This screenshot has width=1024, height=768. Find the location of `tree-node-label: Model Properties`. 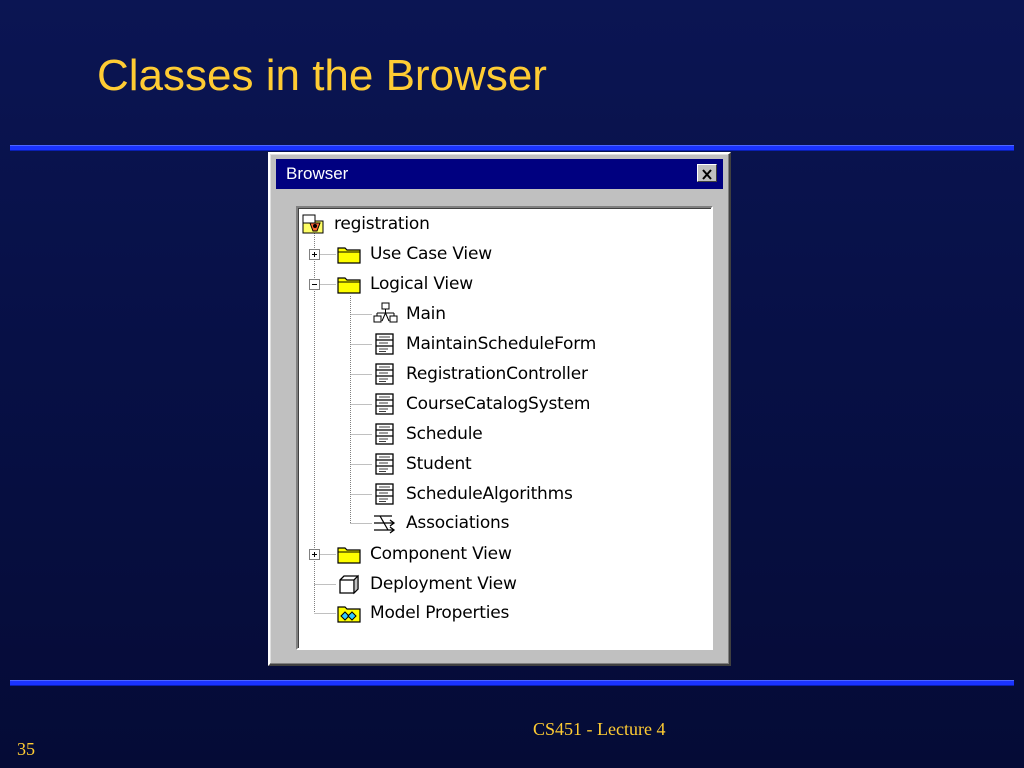

tree-node-label: Model Properties is located at coordinates (440, 613).